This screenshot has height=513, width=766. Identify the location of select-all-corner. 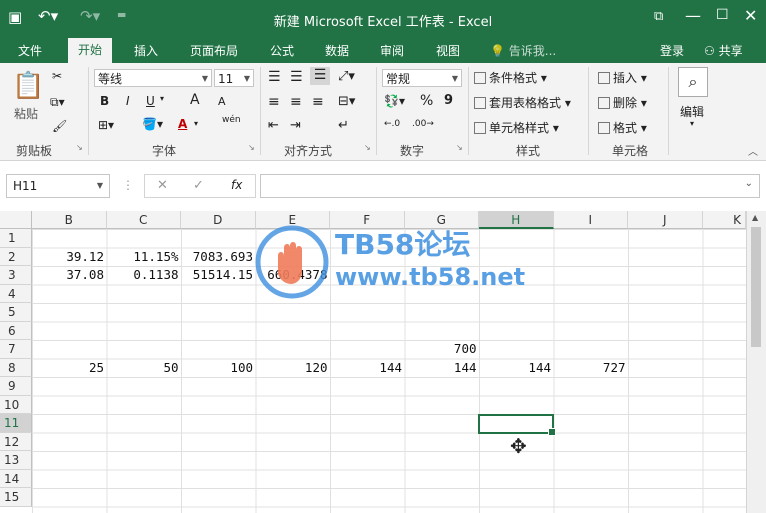
(16, 220).